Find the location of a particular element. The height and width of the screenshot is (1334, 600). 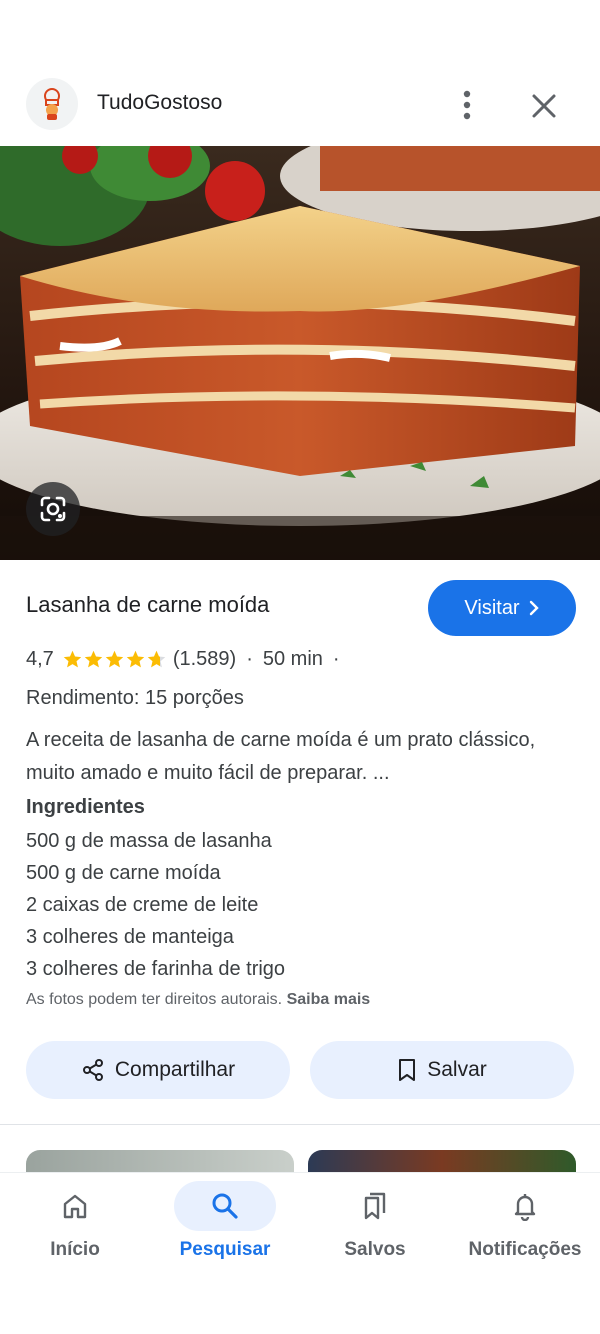

star-rating is located at coordinates (114, 659).